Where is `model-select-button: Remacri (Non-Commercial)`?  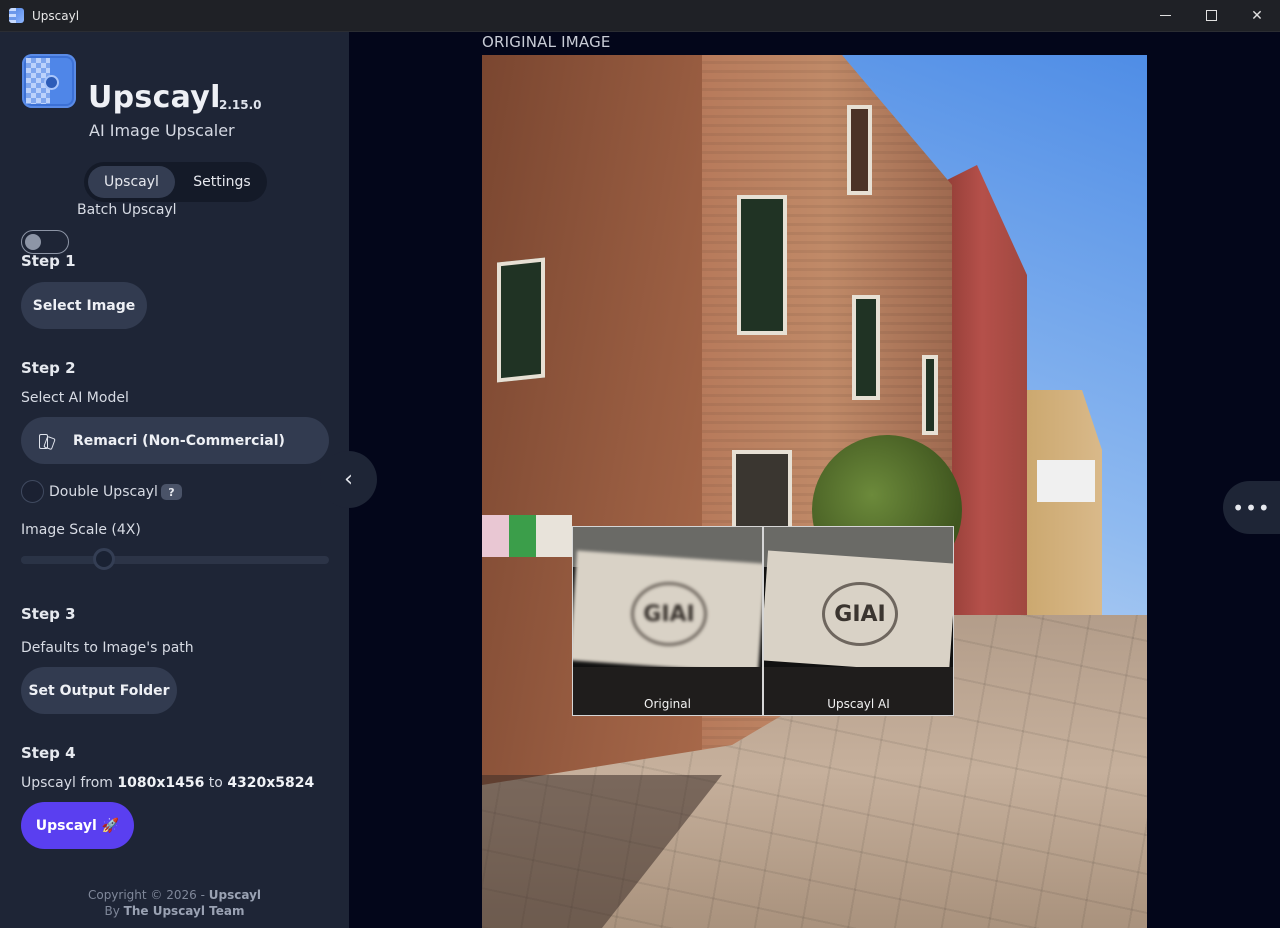 model-select-button: Remacri (Non-Commercial) is located at coordinates (175, 440).